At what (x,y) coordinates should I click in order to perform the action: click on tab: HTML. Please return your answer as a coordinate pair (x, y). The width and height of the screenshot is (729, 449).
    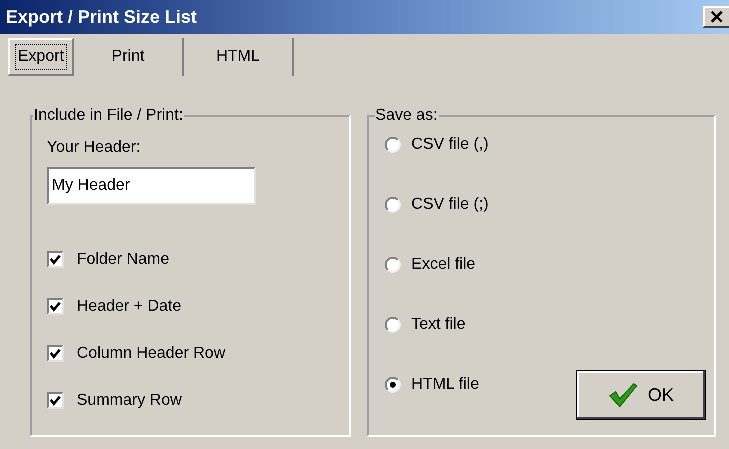
    Looking at the image, I should click on (239, 57).